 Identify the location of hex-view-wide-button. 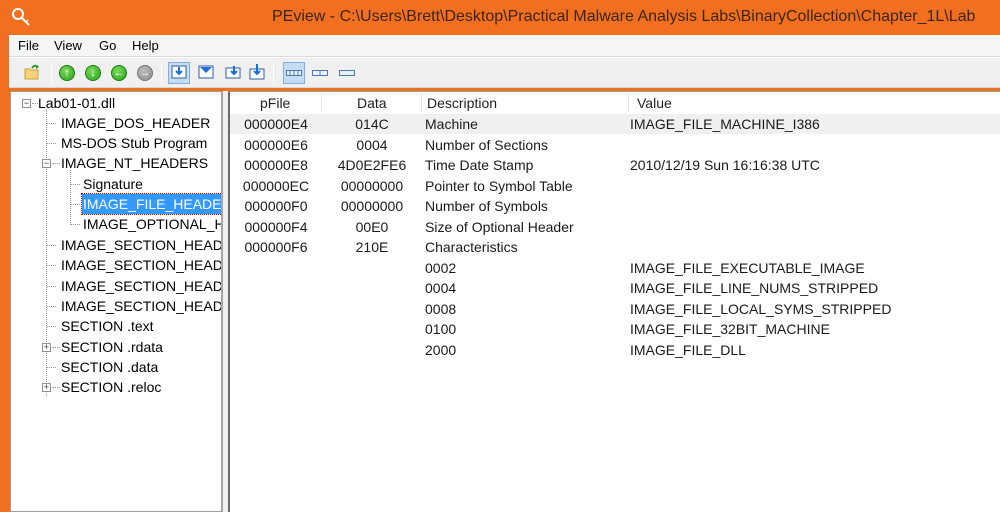
(294, 73).